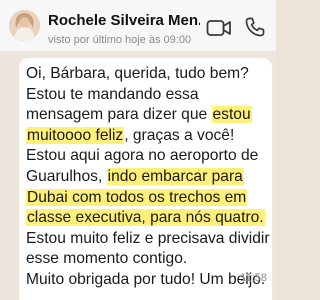  I want to click on message-line: Estou muito feliz e precisava dividir, so click(148, 239).